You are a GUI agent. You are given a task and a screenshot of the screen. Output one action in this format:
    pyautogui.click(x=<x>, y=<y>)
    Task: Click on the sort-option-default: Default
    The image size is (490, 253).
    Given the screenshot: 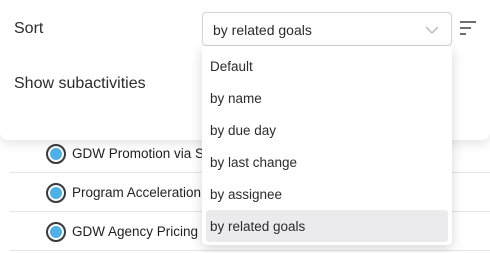 What is the action you would take?
    pyautogui.click(x=327, y=66)
    